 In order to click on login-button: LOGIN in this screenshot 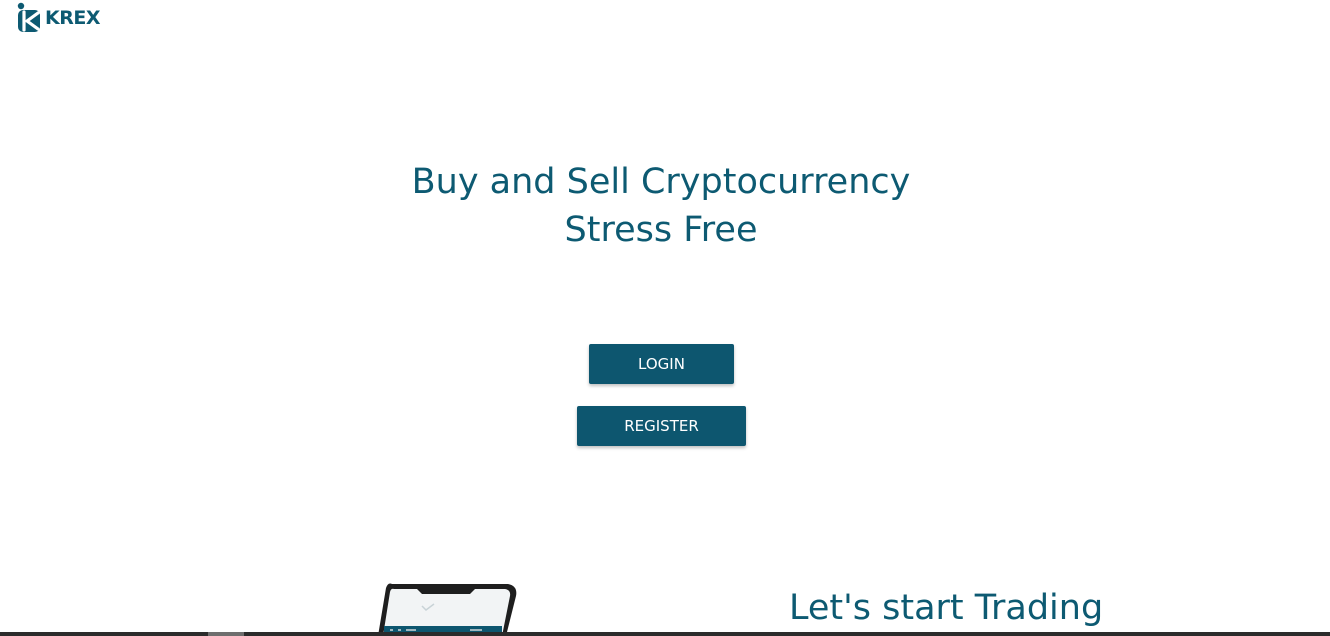, I will do `click(661, 364)`.